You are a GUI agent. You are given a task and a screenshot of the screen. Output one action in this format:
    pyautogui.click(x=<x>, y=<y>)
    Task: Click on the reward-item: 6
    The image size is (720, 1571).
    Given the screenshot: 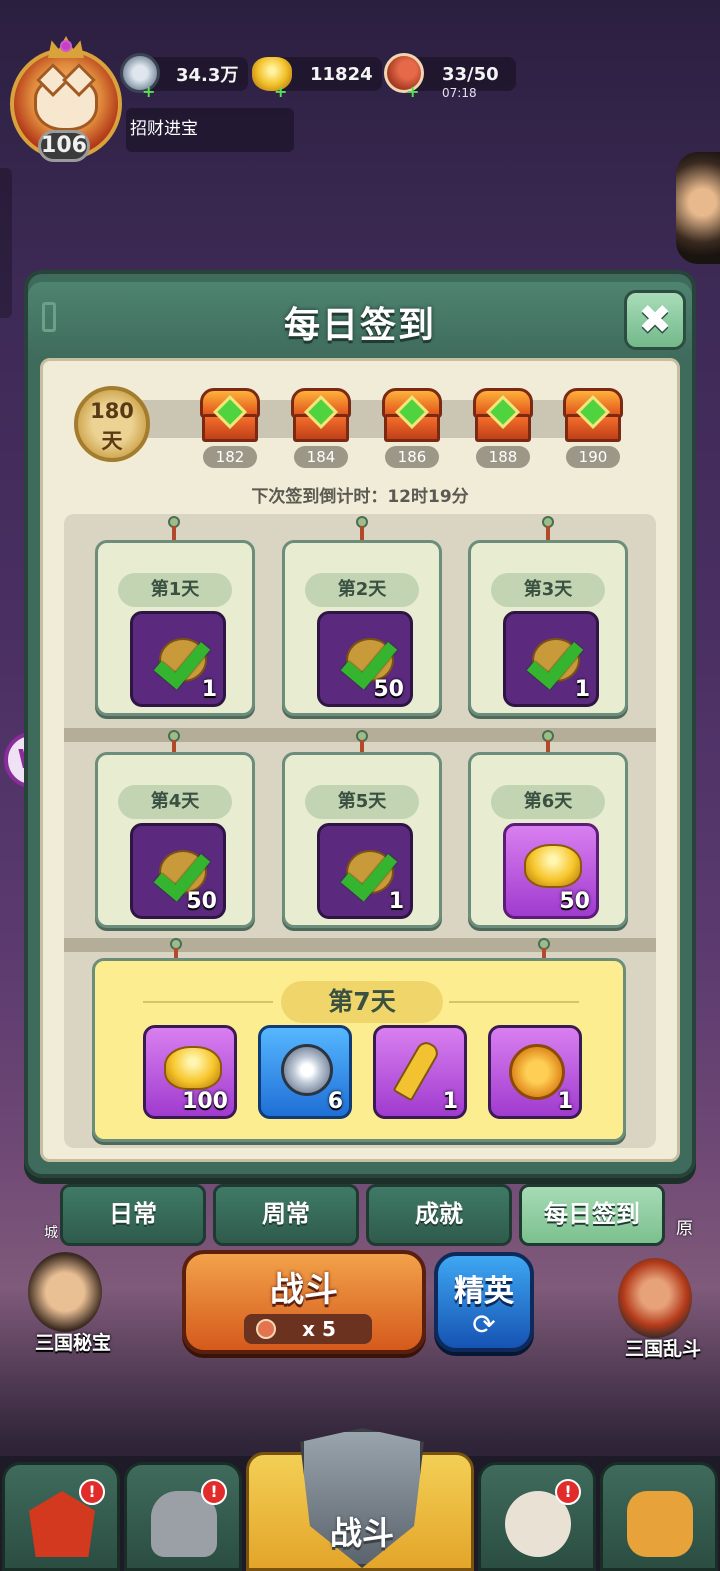 What is the action you would take?
    pyautogui.click(x=305, y=1072)
    